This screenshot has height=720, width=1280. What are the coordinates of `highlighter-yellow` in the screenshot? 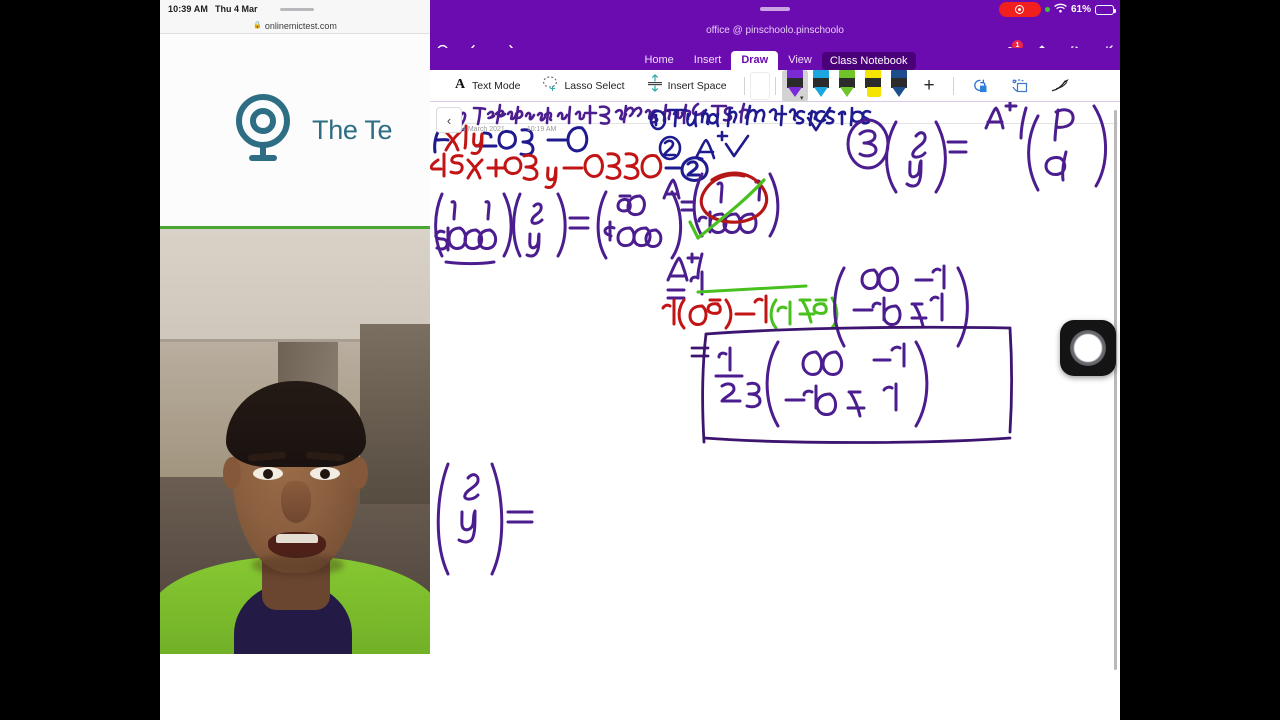 It's located at (873, 85).